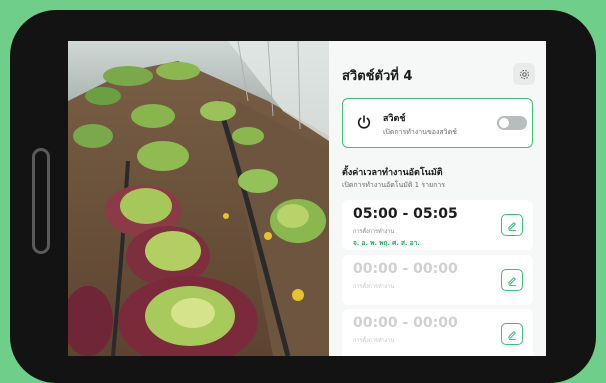  Describe the element at coordinates (405, 214) in the screenshot. I see `schedule-time: 05:00 - 05:05` at that location.